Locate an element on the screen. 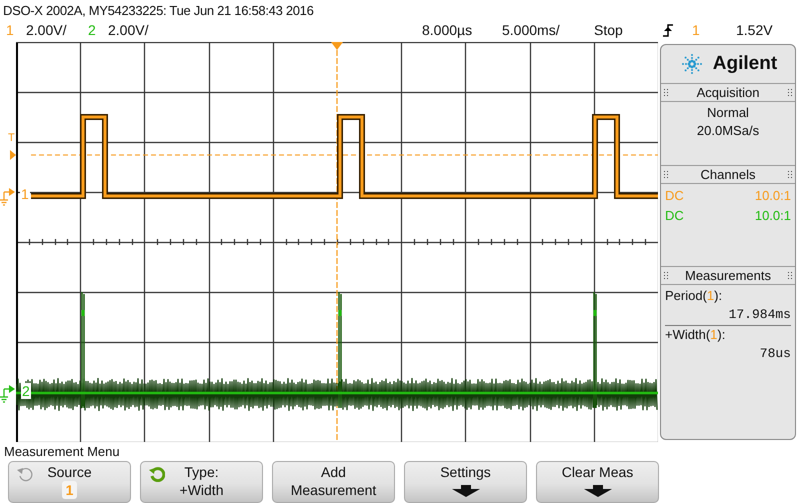  measurement-name: +Width(1): is located at coordinates (728, 334).